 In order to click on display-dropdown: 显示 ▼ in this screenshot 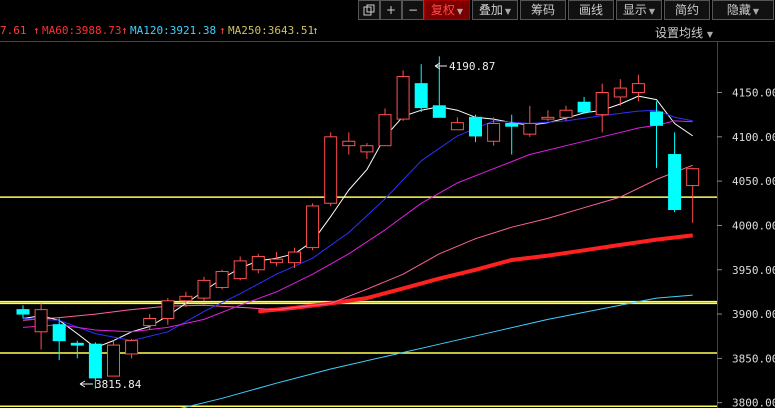, I will do `click(639, 10)`.